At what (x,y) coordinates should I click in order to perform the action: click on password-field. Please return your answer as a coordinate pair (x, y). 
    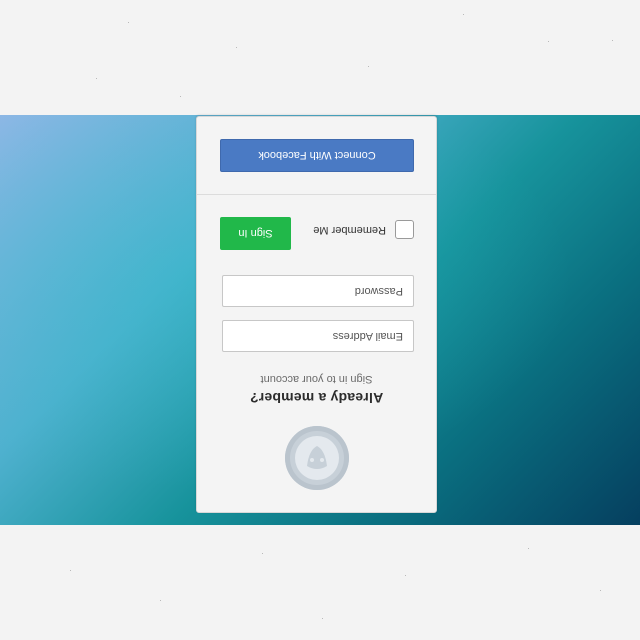
    Looking at the image, I should click on (318, 291).